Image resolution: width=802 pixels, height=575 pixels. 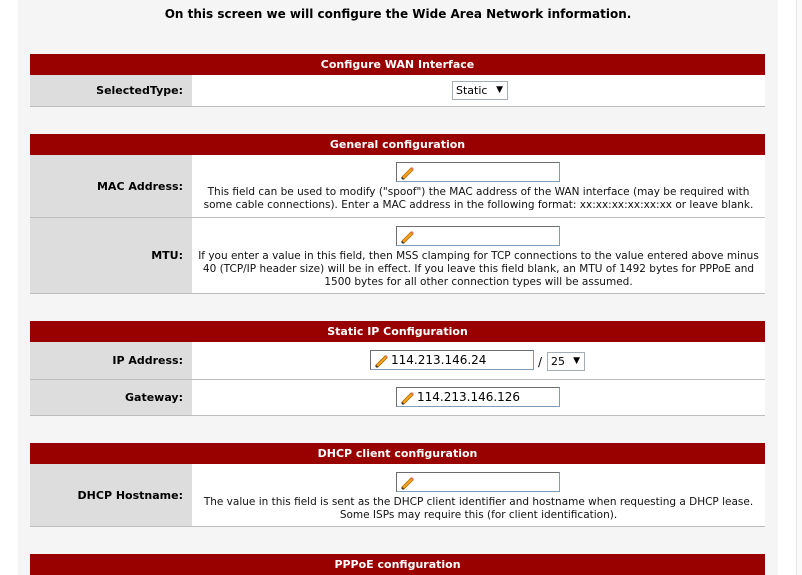 I want to click on window-edge, so click(x=799, y=287).